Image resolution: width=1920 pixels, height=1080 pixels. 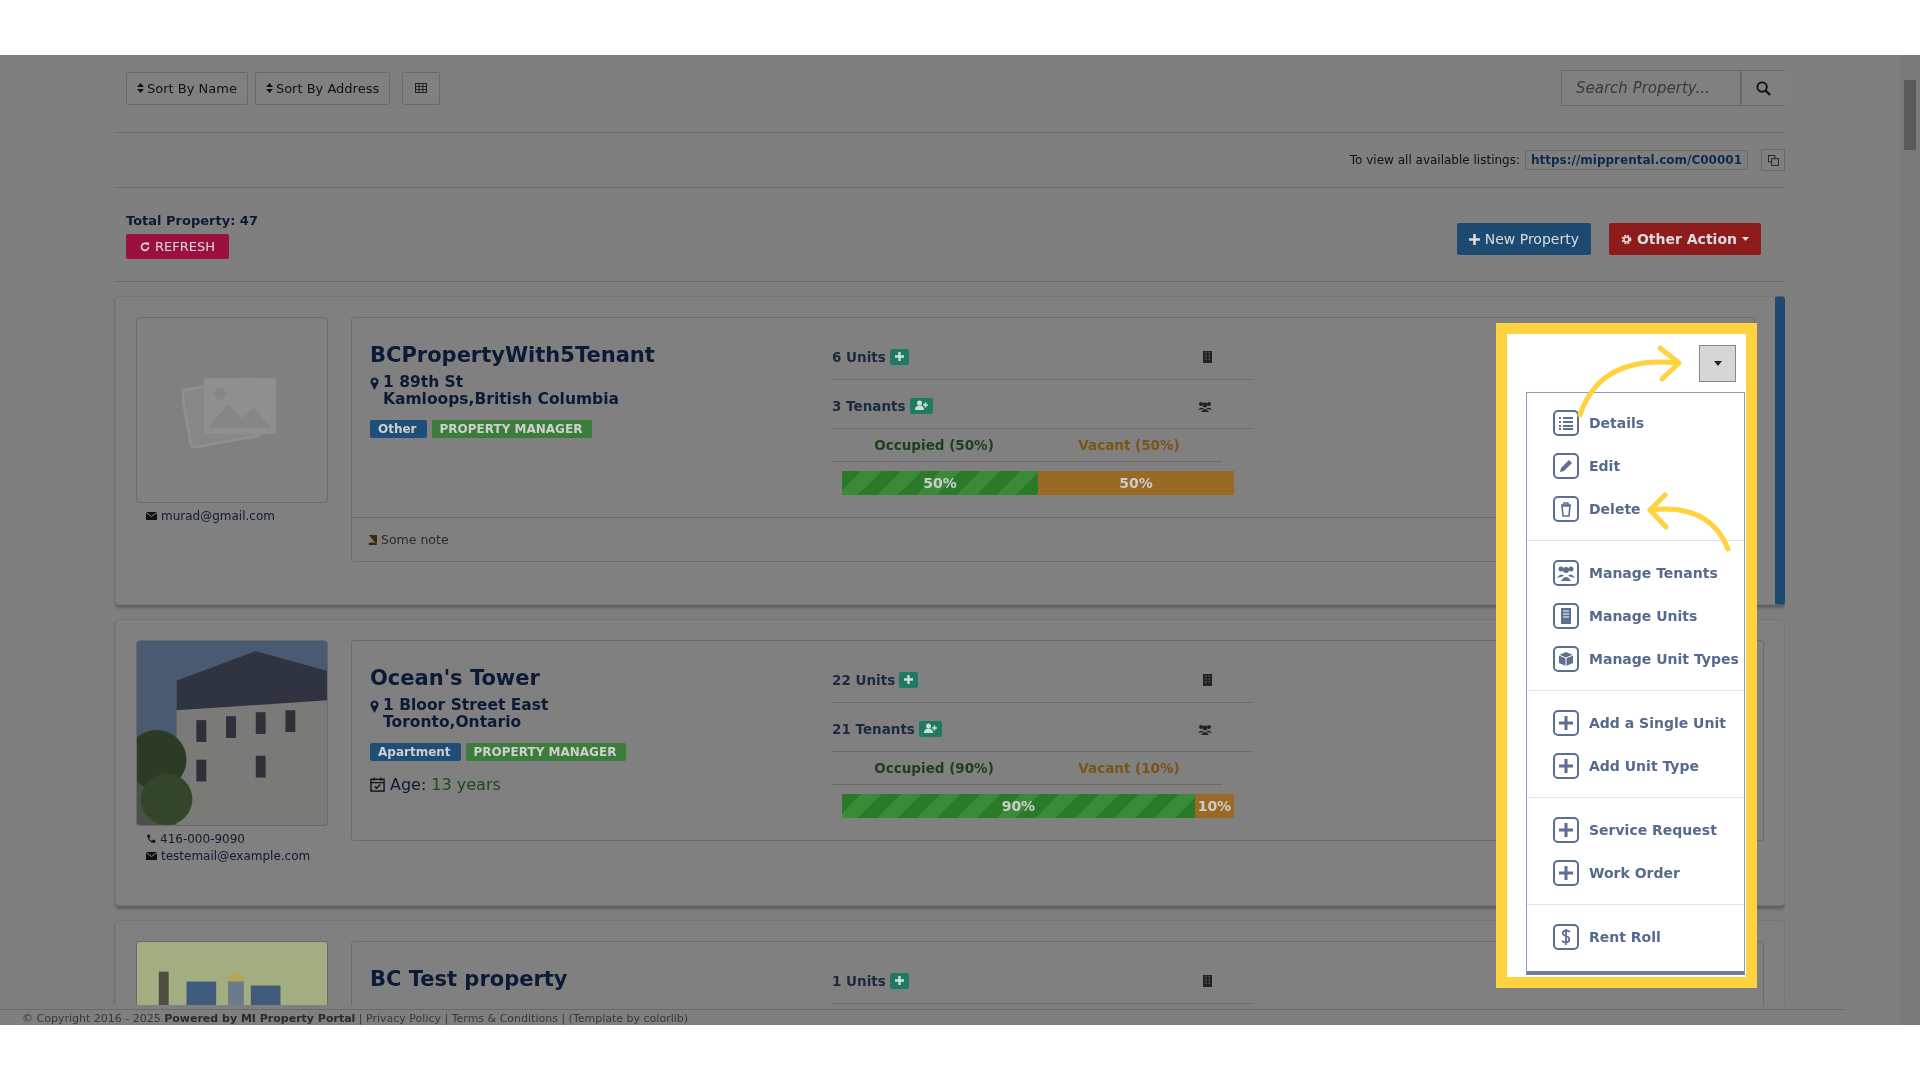 I want to click on grid-icon, so click(x=421, y=88).